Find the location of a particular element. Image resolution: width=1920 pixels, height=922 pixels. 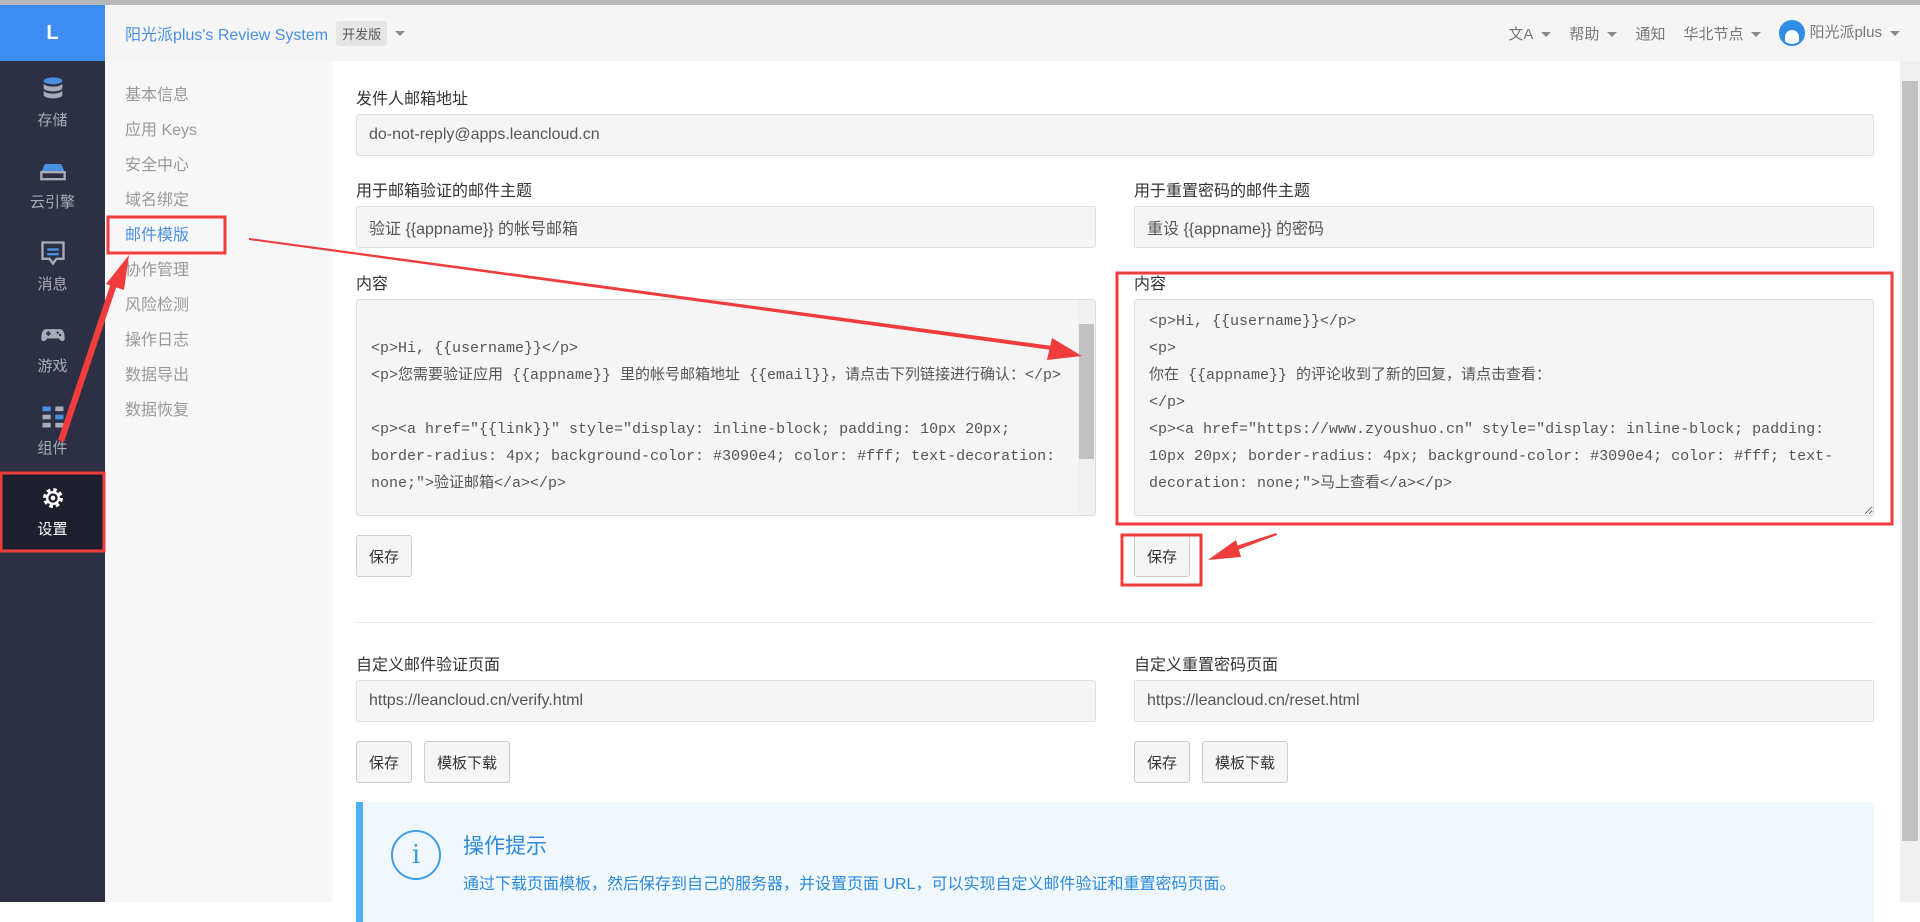

help-menu: 帮助 is located at coordinates (1593, 33).